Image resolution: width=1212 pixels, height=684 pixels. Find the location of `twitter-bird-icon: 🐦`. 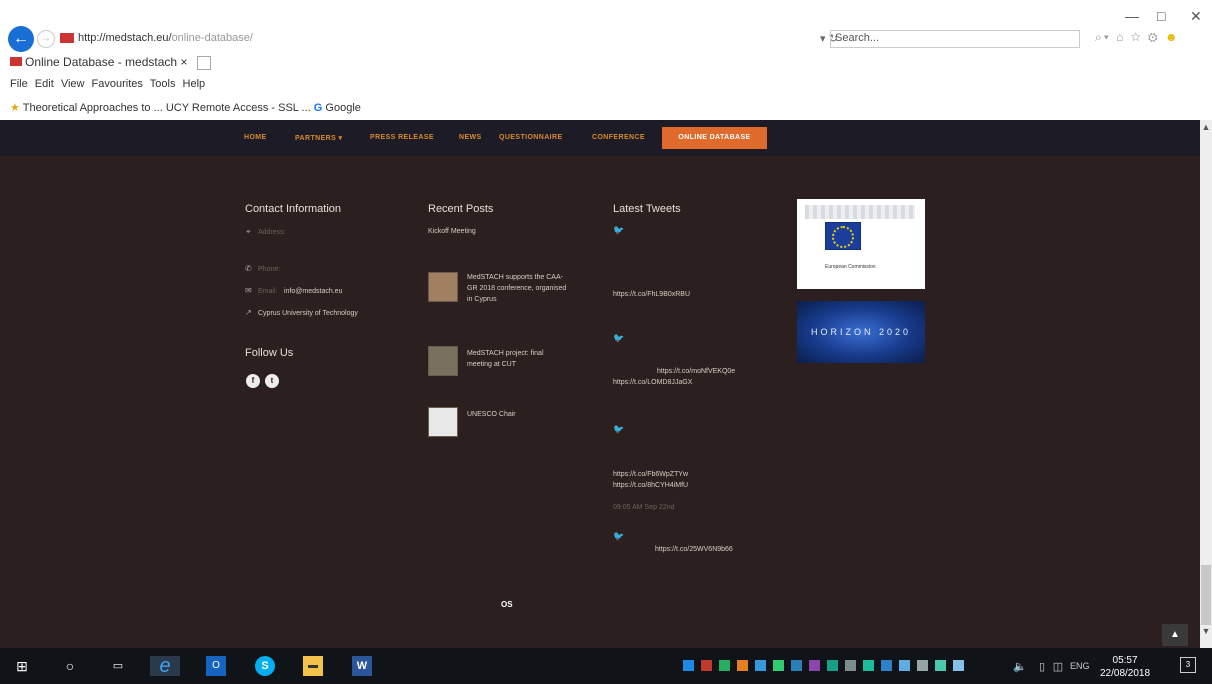

twitter-bird-icon: 🐦 is located at coordinates (619, 338).